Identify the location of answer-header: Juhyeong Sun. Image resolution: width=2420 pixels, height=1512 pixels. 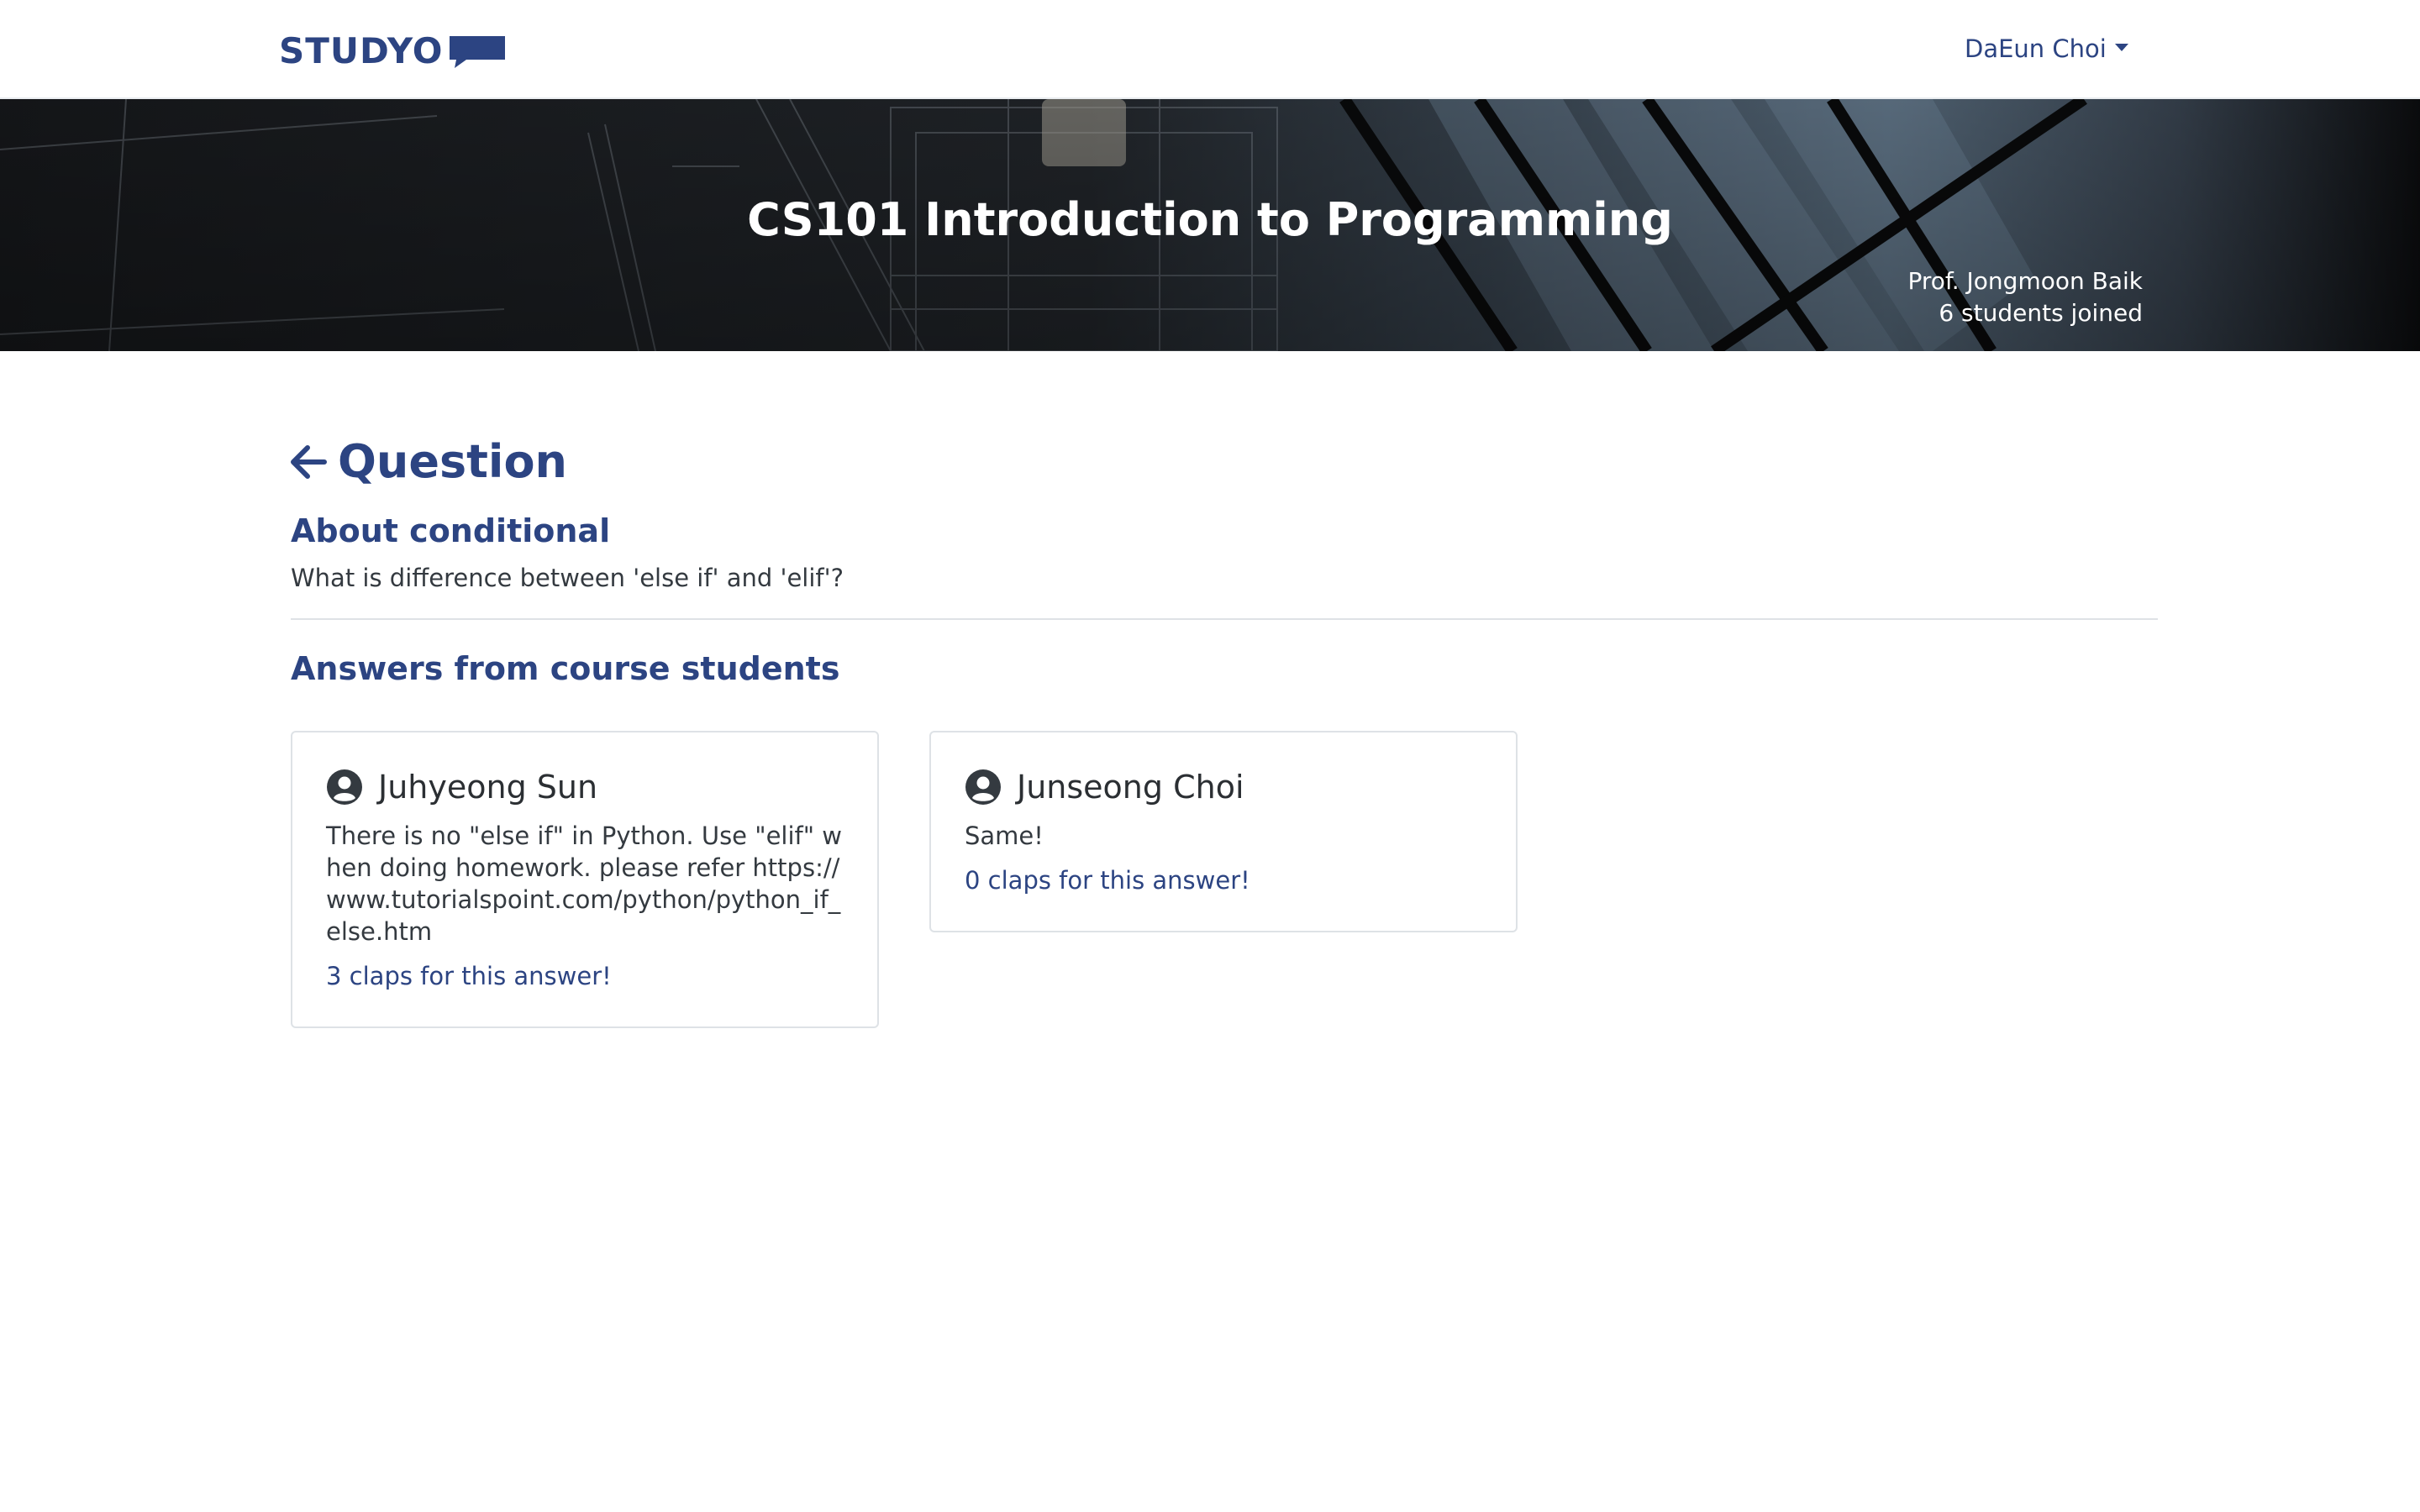
(585, 787).